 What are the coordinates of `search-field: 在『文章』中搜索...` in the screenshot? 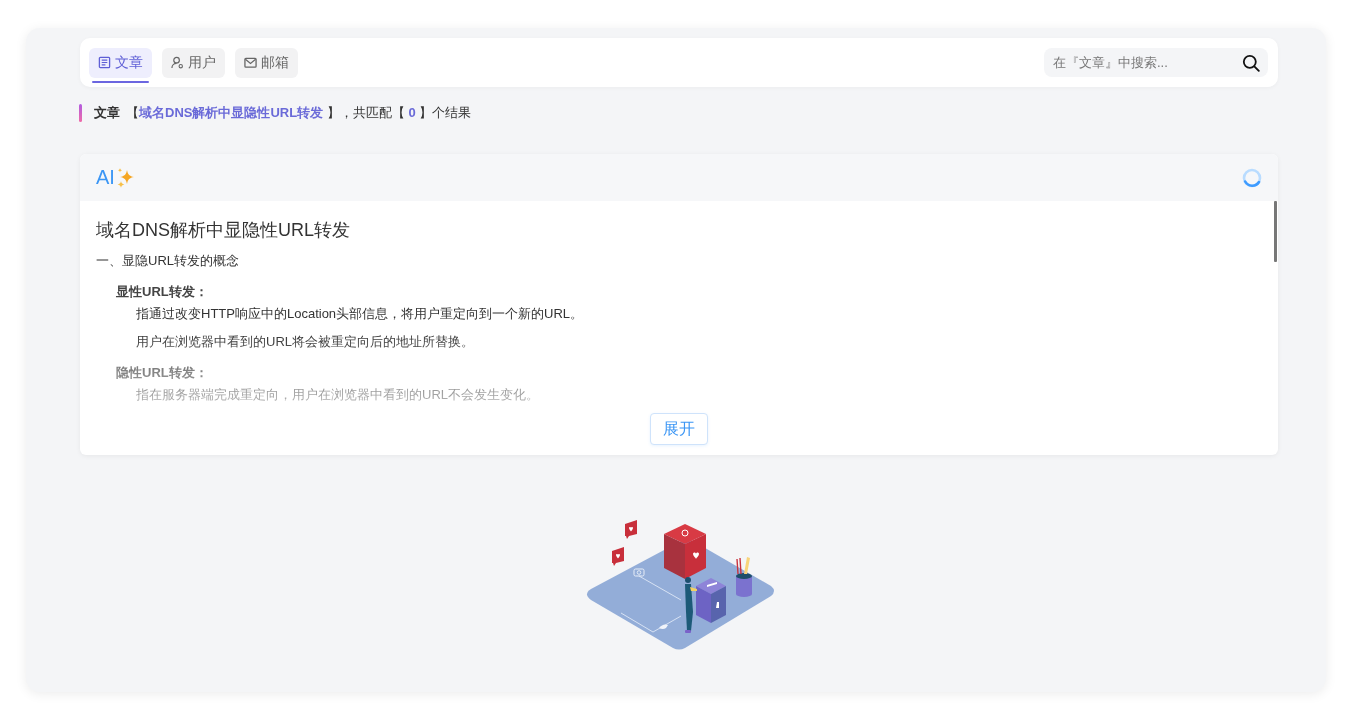 It's located at (1156, 62).